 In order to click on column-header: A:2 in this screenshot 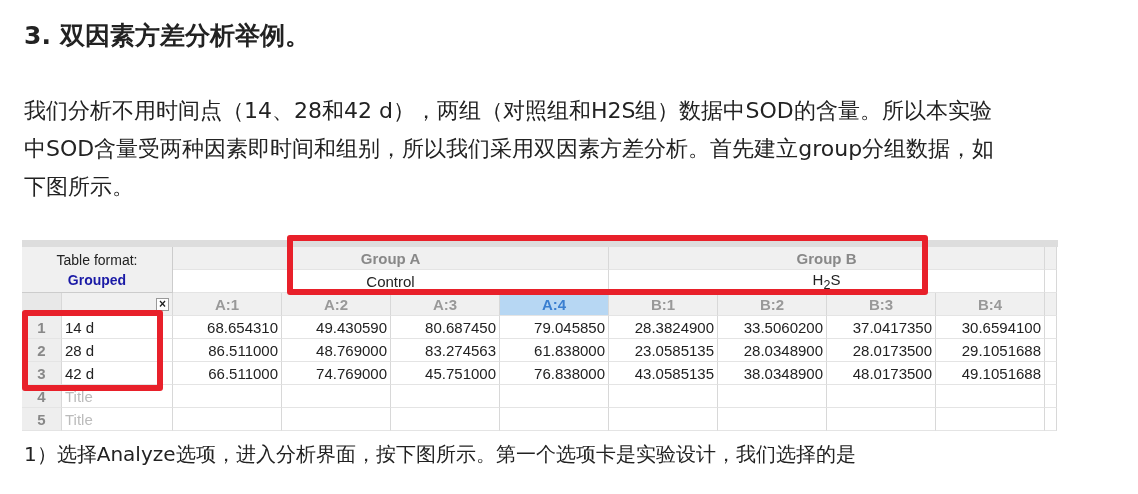, I will do `click(336, 304)`.